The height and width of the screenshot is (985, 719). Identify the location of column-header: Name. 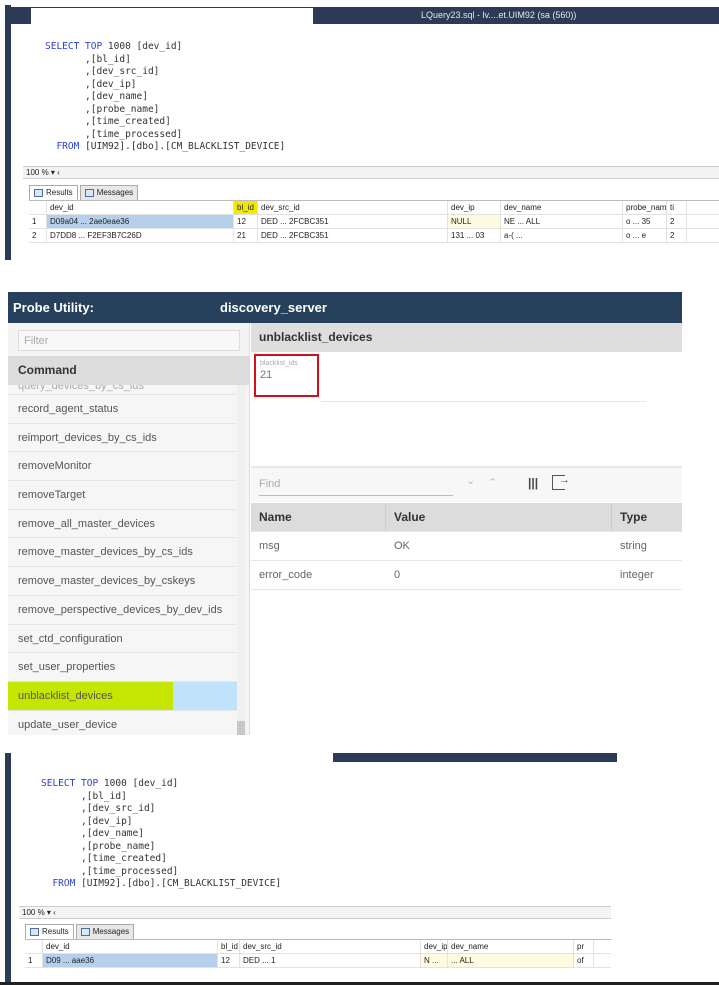
(318, 517).